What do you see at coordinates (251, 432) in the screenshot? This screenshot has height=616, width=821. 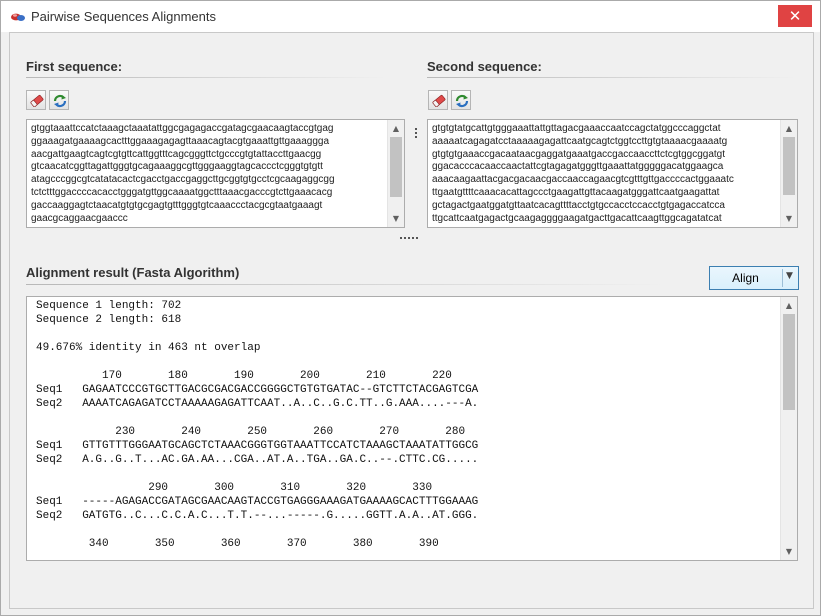 I see `result-text-line: 230 240 250 260 270 280` at bounding box center [251, 432].